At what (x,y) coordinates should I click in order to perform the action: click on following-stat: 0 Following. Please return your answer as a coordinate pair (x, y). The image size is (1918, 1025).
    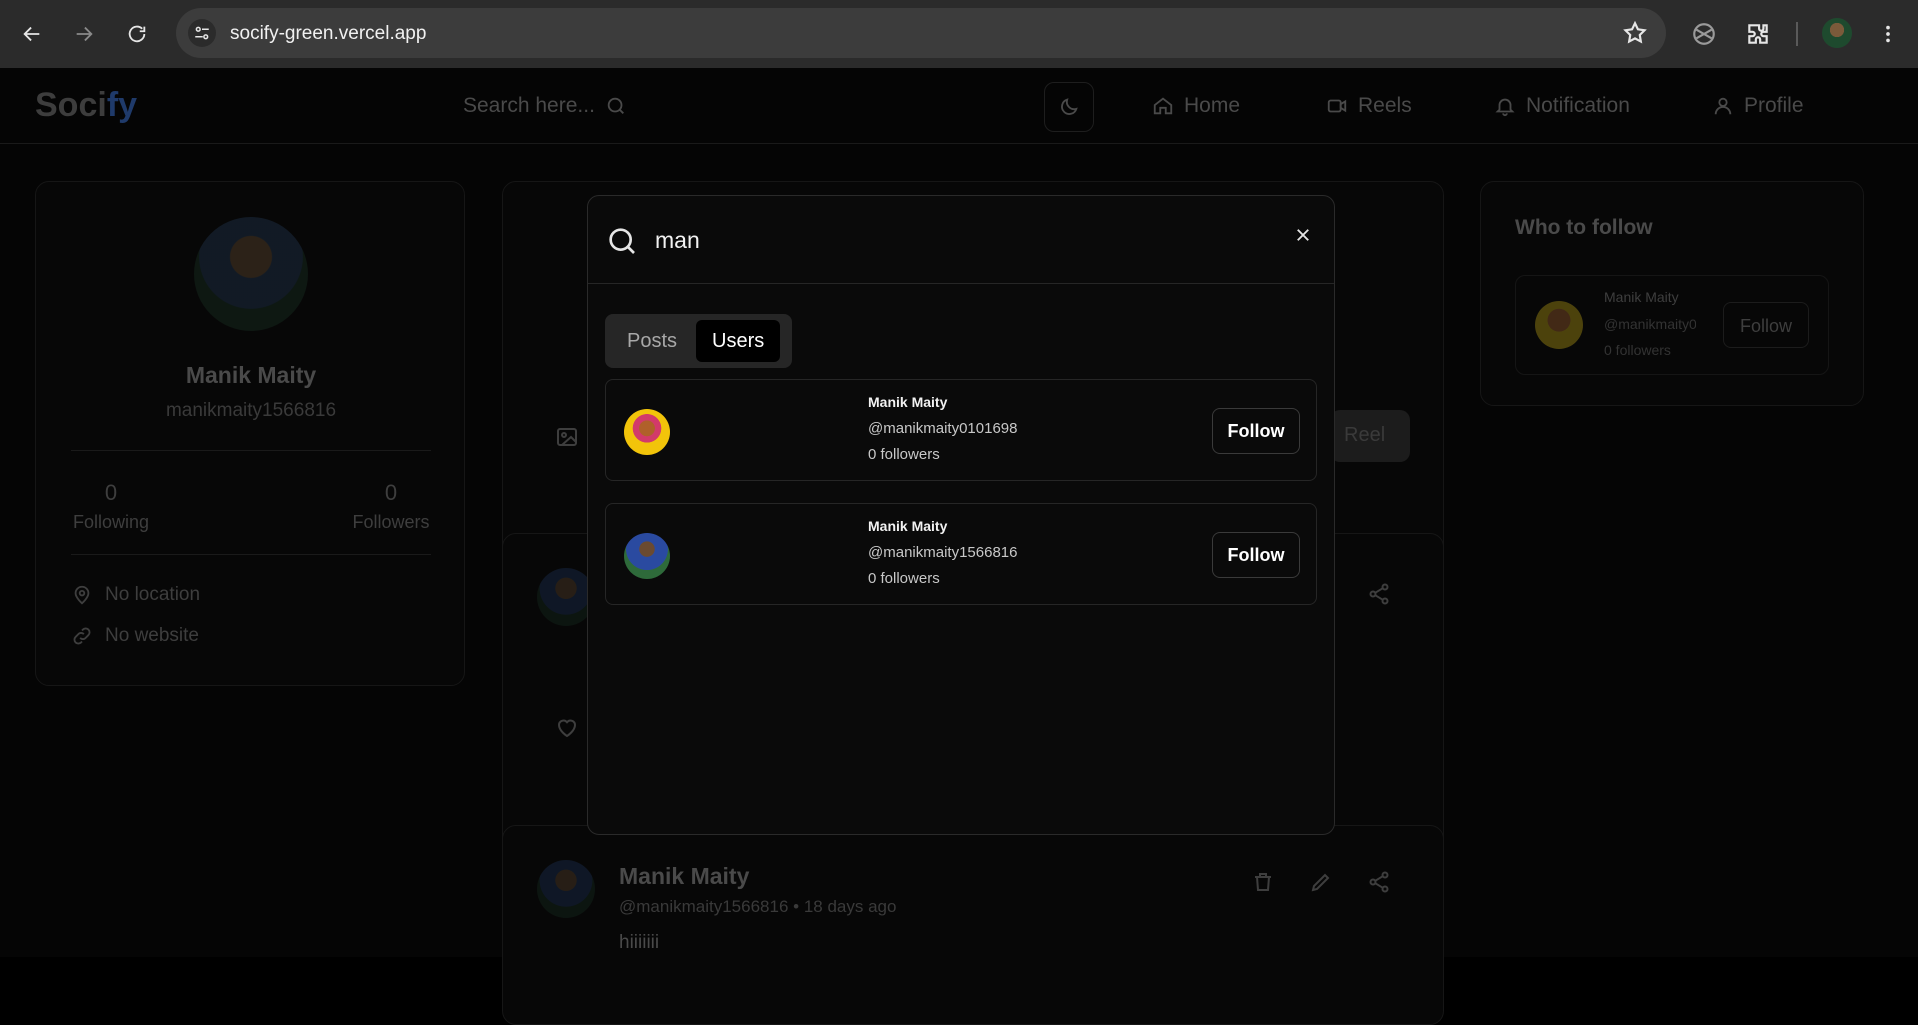
    Looking at the image, I should click on (111, 506).